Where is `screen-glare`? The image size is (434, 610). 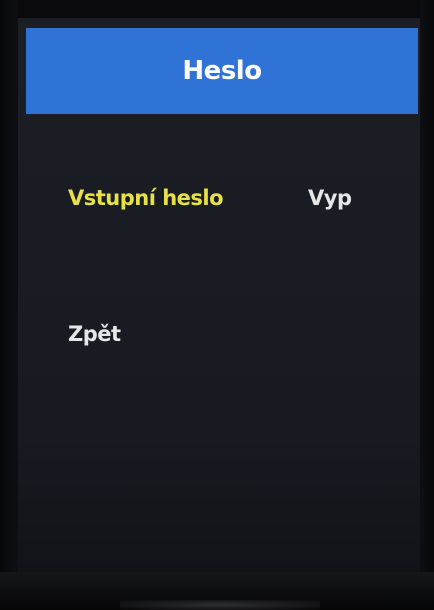
screen-glare is located at coordinates (220, 605).